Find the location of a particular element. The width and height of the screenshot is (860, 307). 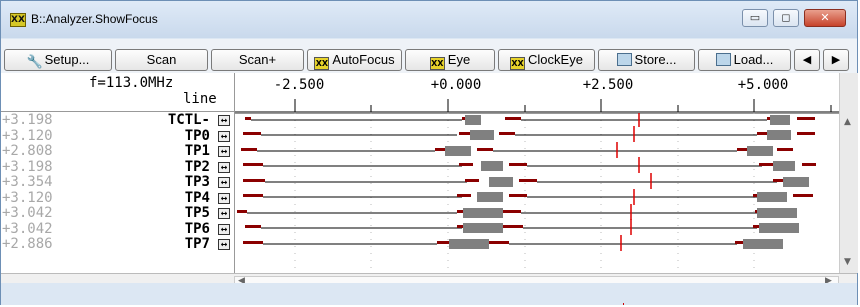

triangle-right-icon: ▶ is located at coordinates (836, 60).